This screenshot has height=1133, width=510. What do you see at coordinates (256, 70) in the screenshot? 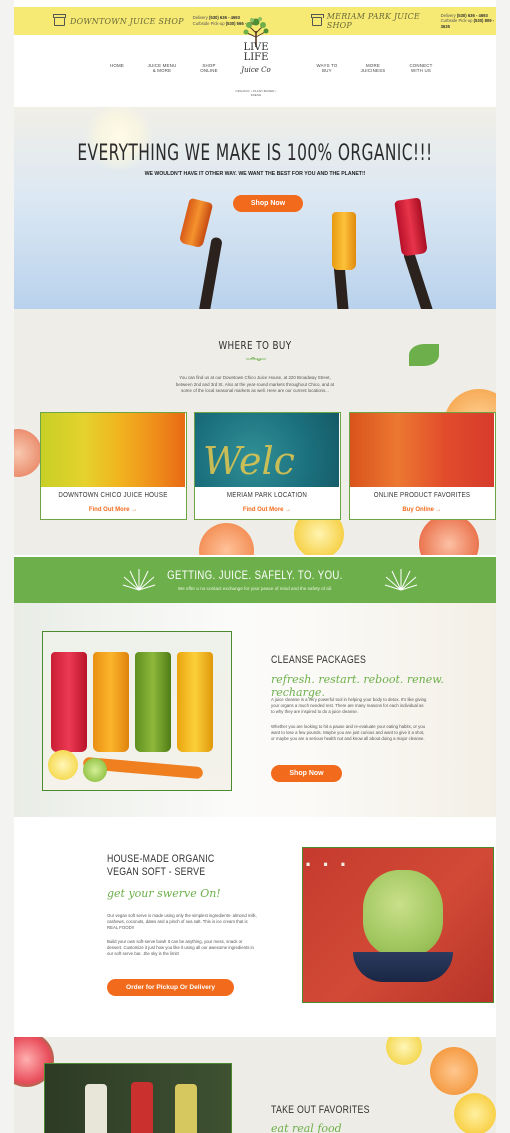
I see `logo-line2: Juice Co` at bounding box center [256, 70].